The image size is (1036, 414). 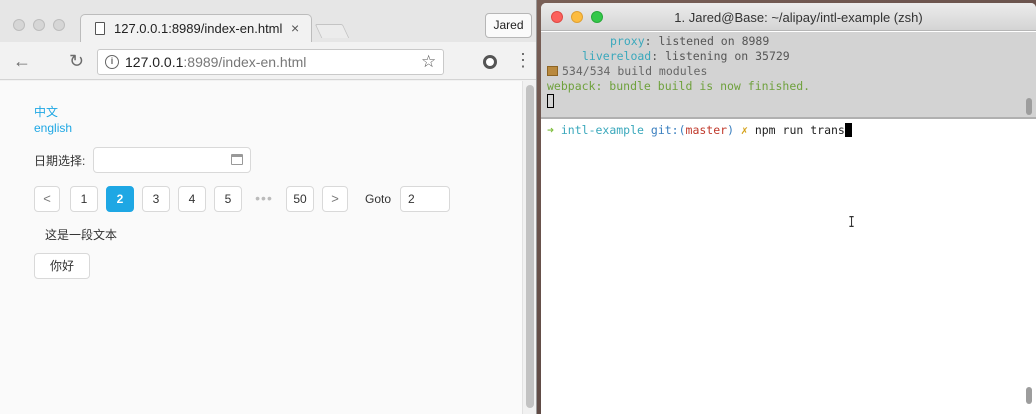 I want to click on browser-titlebar: 127.0.0.1:8989/index-en.html × Jared, so click(x=268, y=21).